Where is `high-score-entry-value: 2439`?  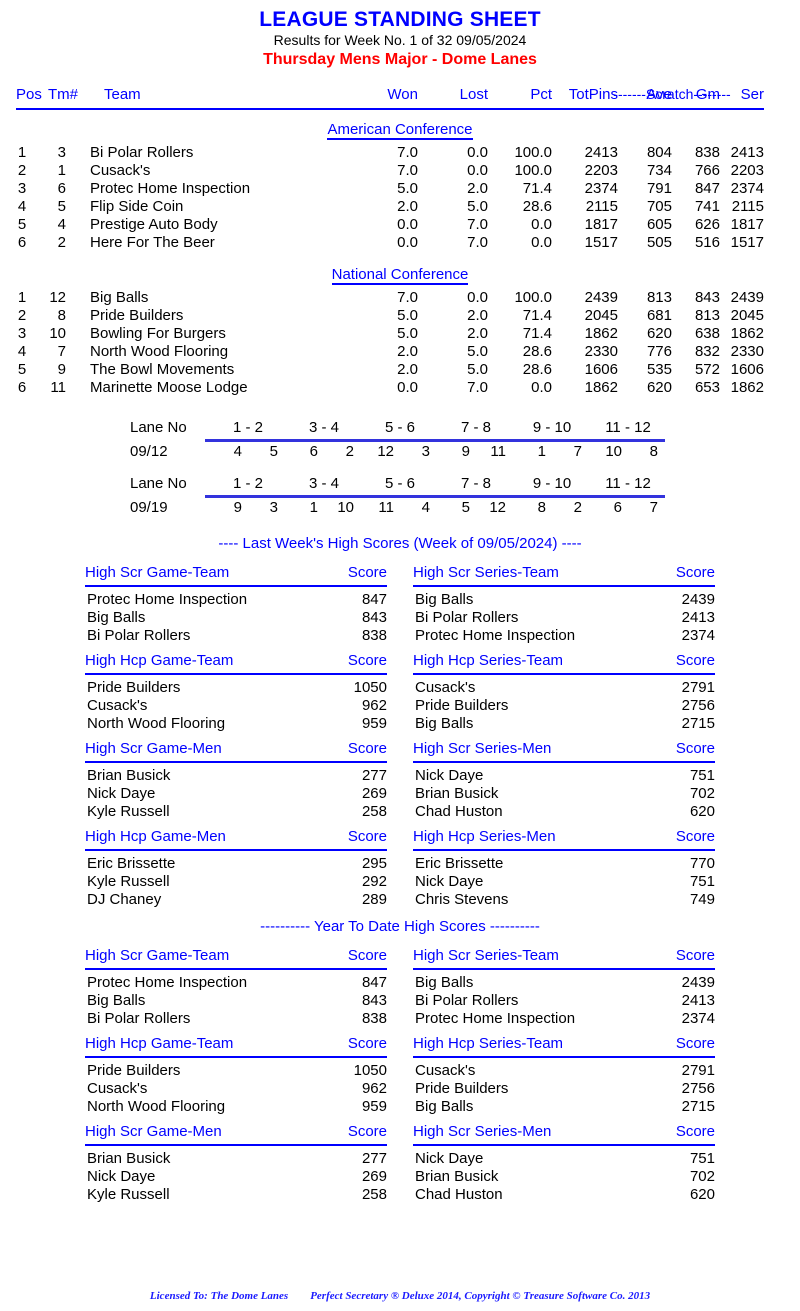 high-score-entry-value: 2439 is located at coordinates (698, 982).